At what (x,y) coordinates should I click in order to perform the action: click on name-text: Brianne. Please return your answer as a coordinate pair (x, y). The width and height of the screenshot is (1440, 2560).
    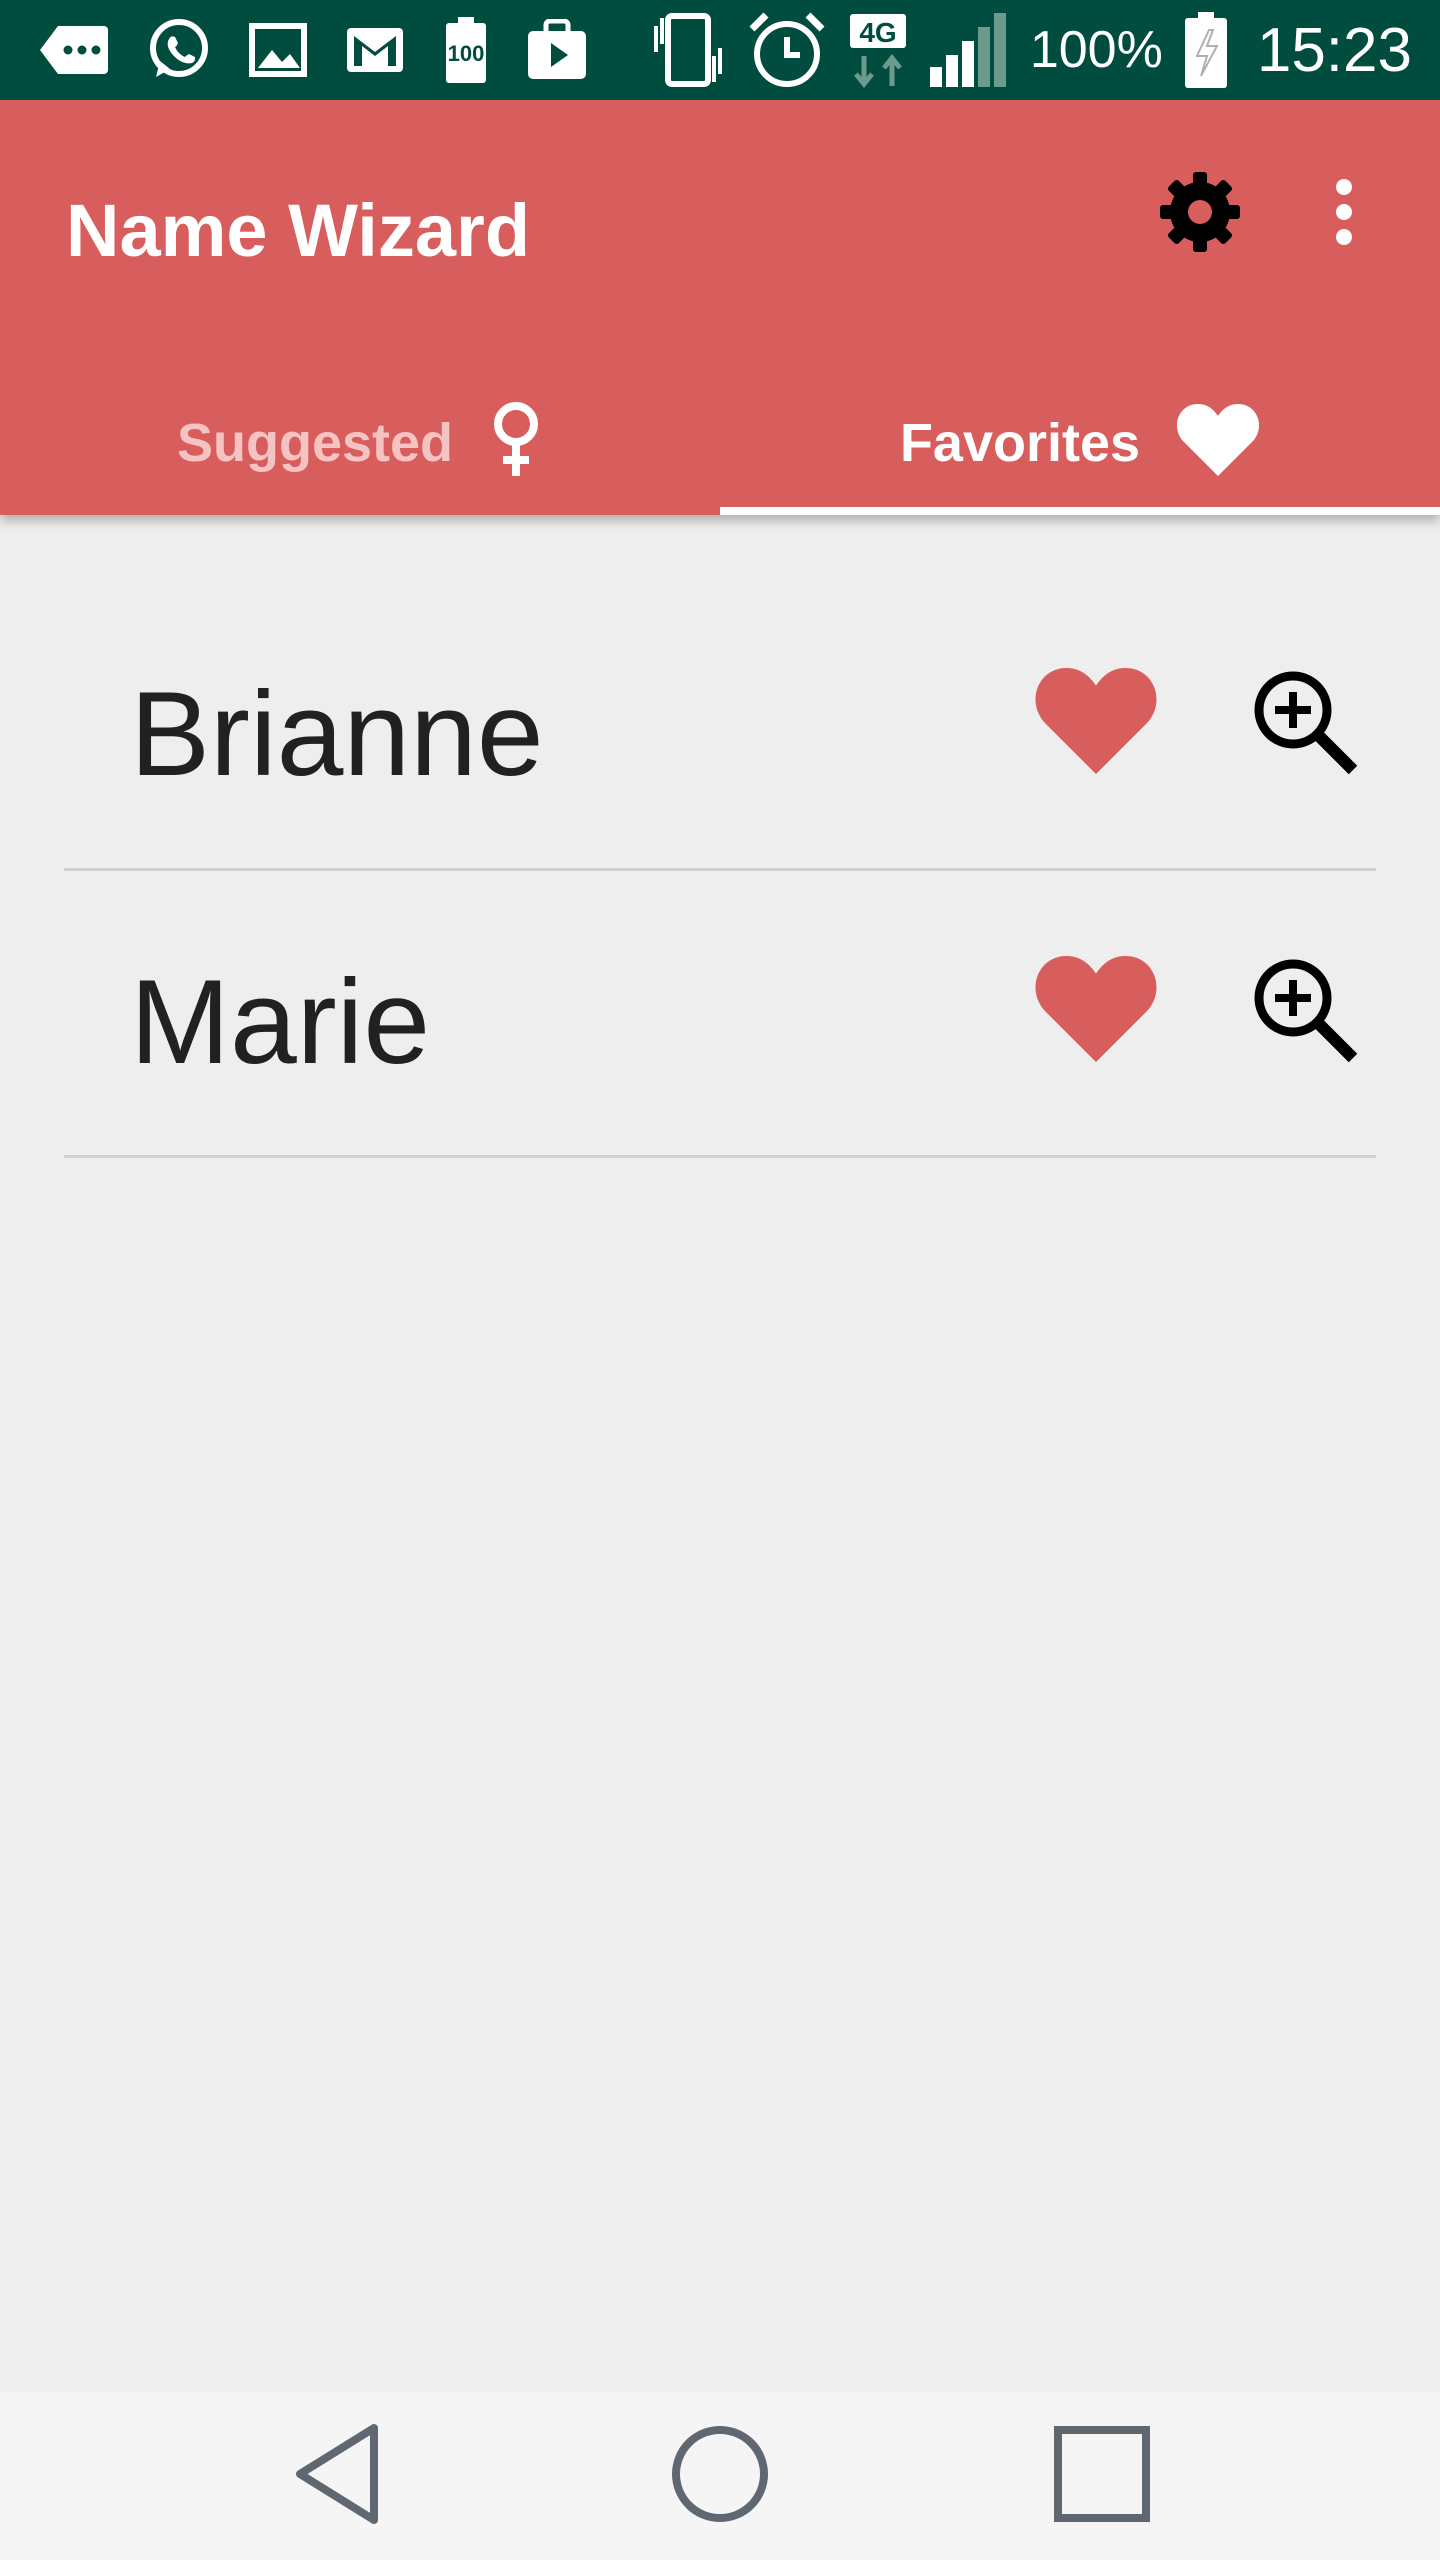
    Looking at the image, I should click on (337, 734).